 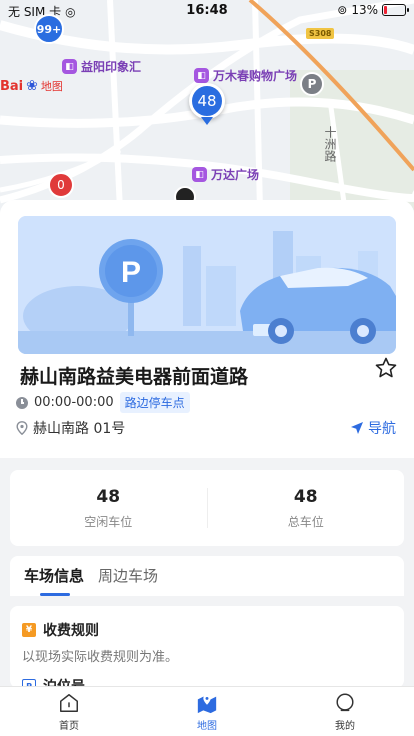 I want to click on space-stats-card: 48 空闲车位 48 总车位, so click(x=207, y=508).